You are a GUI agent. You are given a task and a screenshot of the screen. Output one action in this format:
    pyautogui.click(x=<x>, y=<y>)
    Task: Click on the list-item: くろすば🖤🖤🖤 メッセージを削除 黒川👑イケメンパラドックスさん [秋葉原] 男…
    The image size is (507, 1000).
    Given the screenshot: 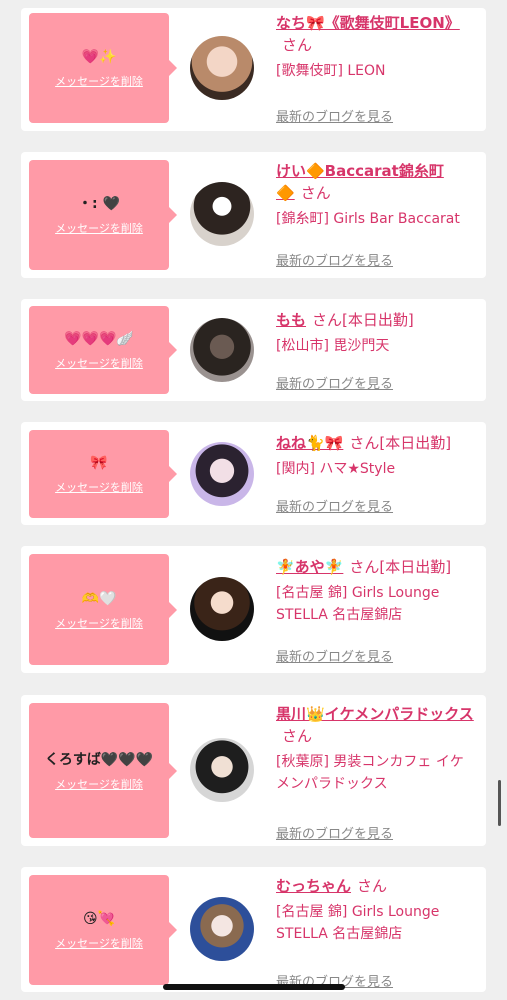 What is the action you would take?
    pyautogui.click(x=253, y=770)
    